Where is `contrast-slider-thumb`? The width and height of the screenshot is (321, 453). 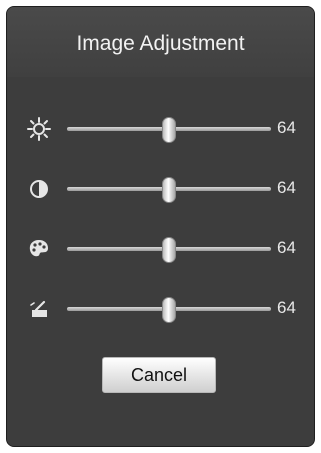 contrast-slider-thumb is located at coordinates (169, 190).